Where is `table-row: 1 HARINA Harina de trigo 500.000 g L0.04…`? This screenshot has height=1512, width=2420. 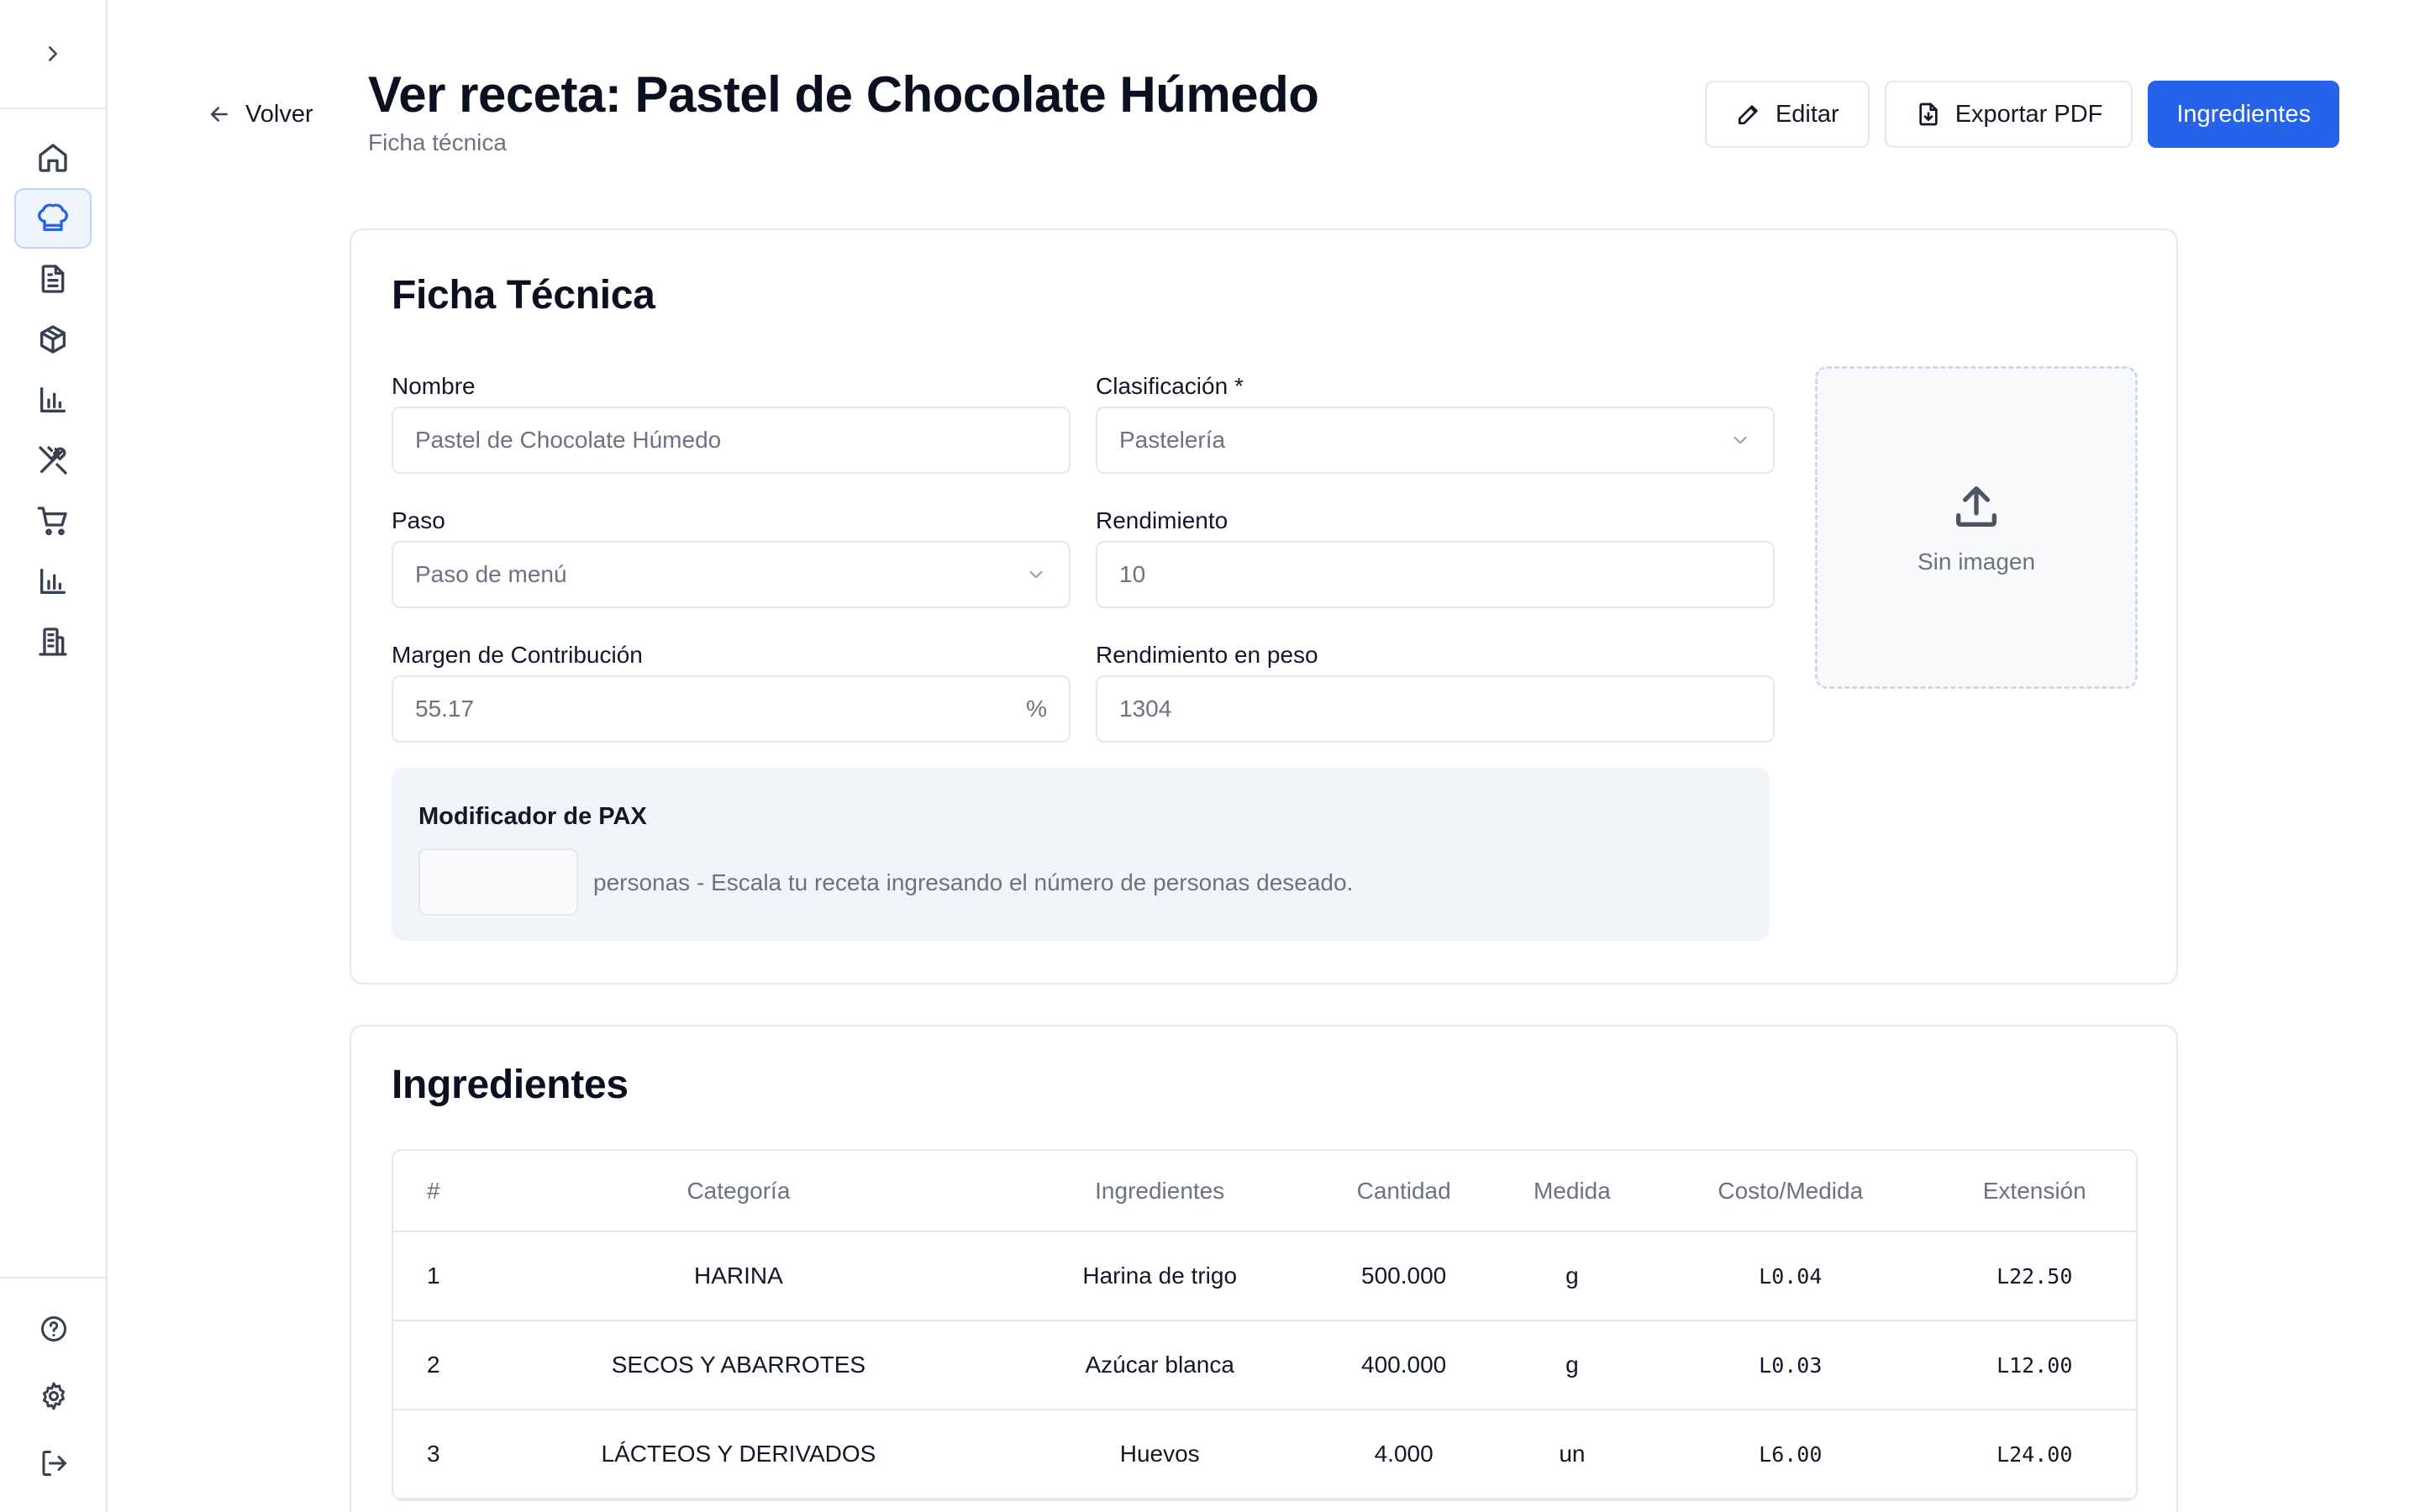
table-row: 1 HARINA Harina de trigo 500.000 g L0.04… is located at coordinates (1264, 1276).